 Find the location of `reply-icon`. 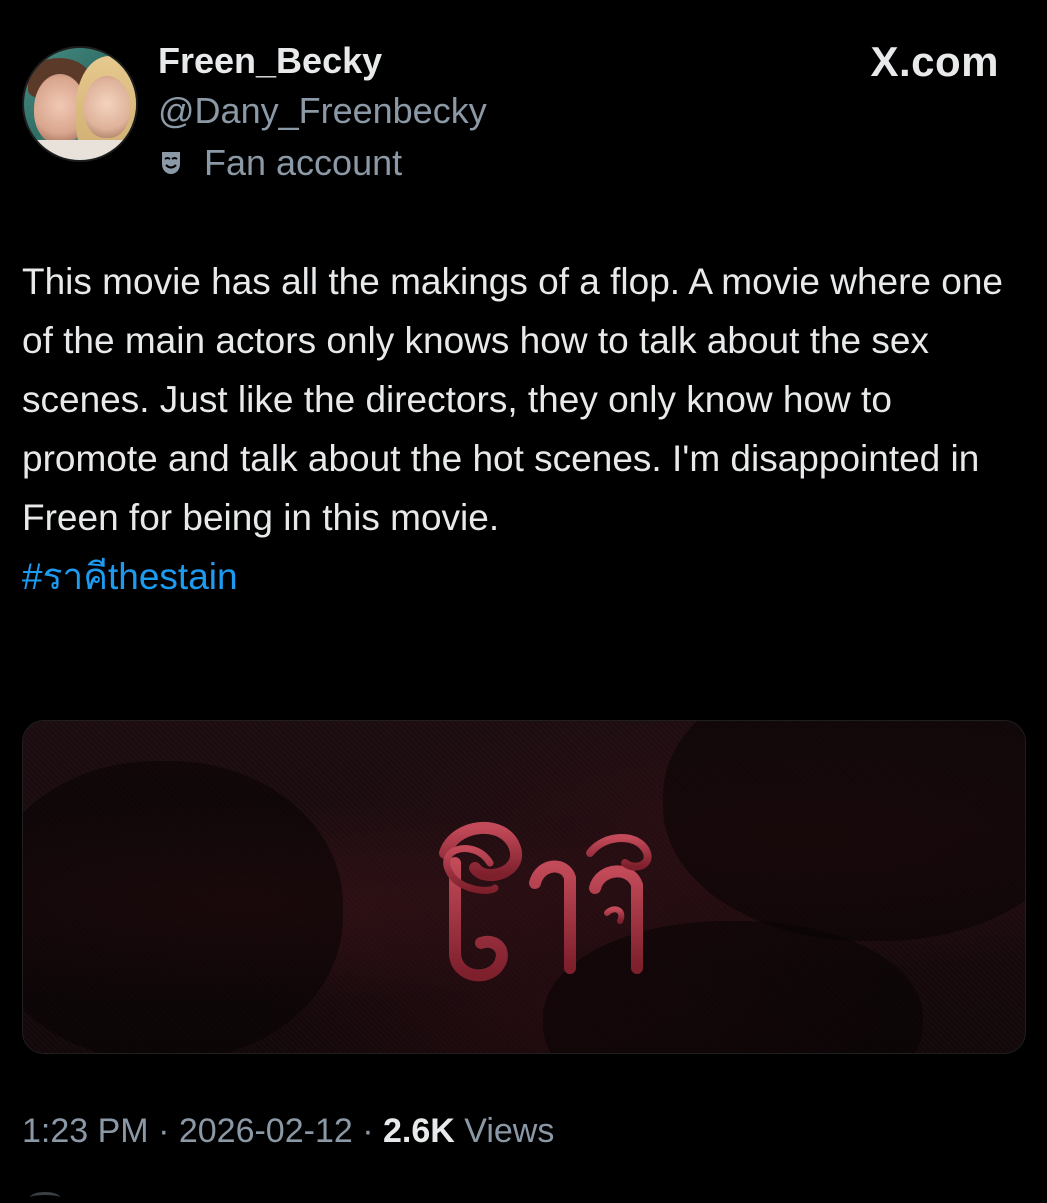

reply-icon is located at coordinates (45, 1197).